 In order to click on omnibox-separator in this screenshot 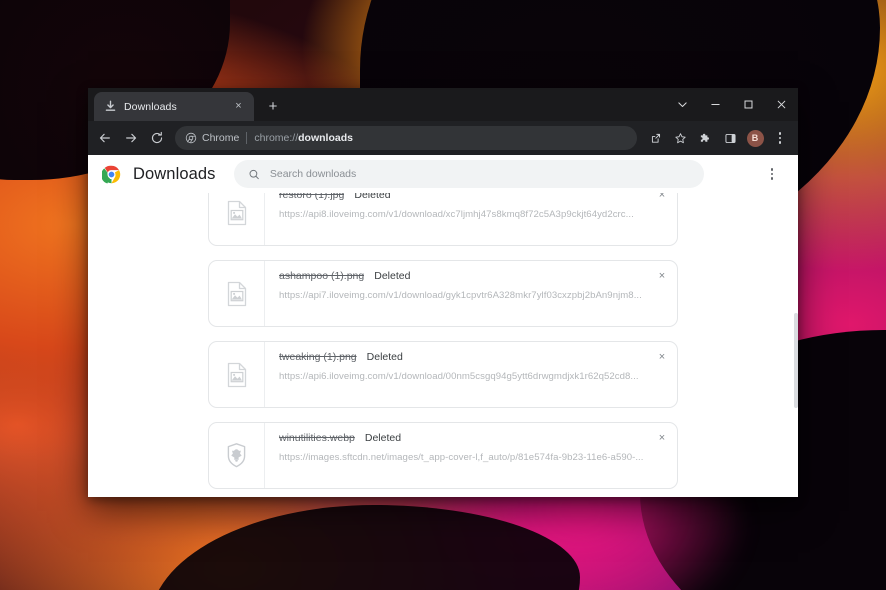, I will do `click(247, 138)`.